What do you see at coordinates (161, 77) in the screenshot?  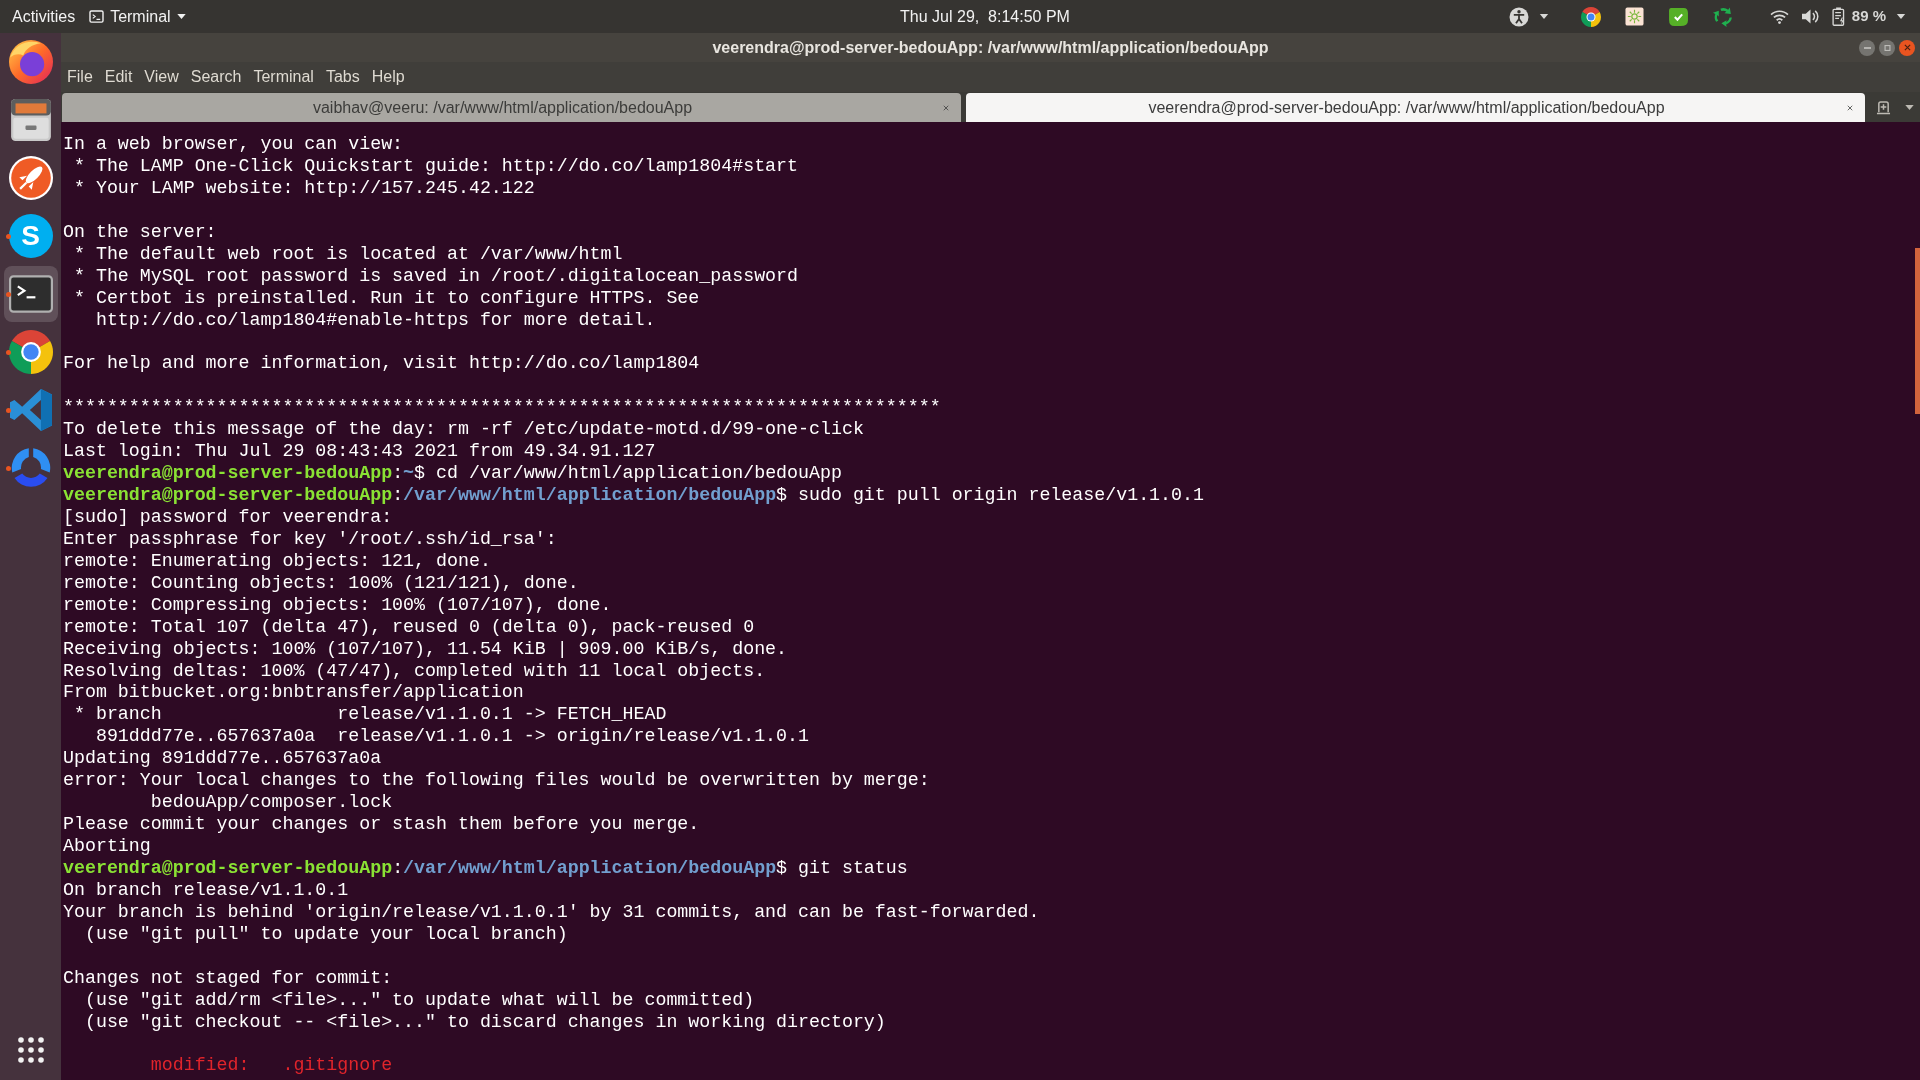 I see `menu-item: View` at bounding box center [161, 77].